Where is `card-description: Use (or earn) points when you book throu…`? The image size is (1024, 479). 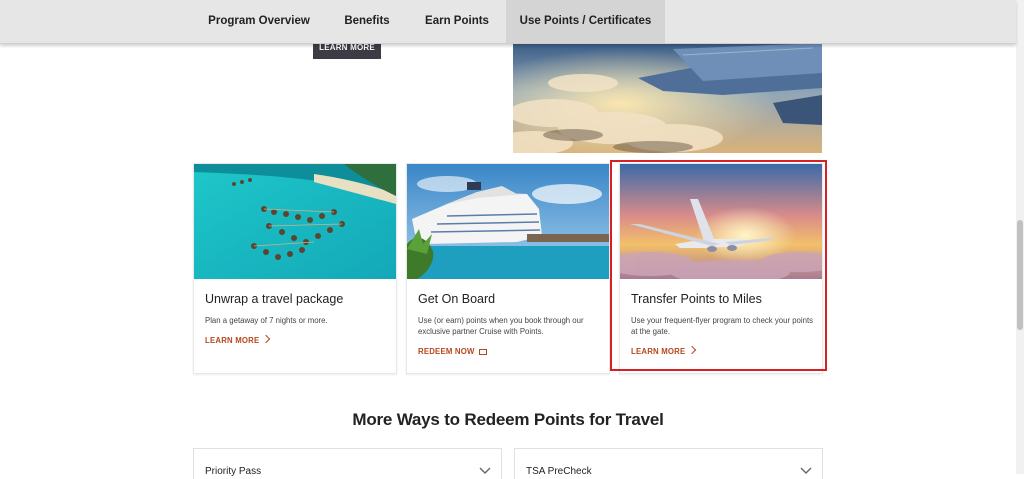
card-description: Use (or earn) points when you book throu… is located at coordinates (501, 326).